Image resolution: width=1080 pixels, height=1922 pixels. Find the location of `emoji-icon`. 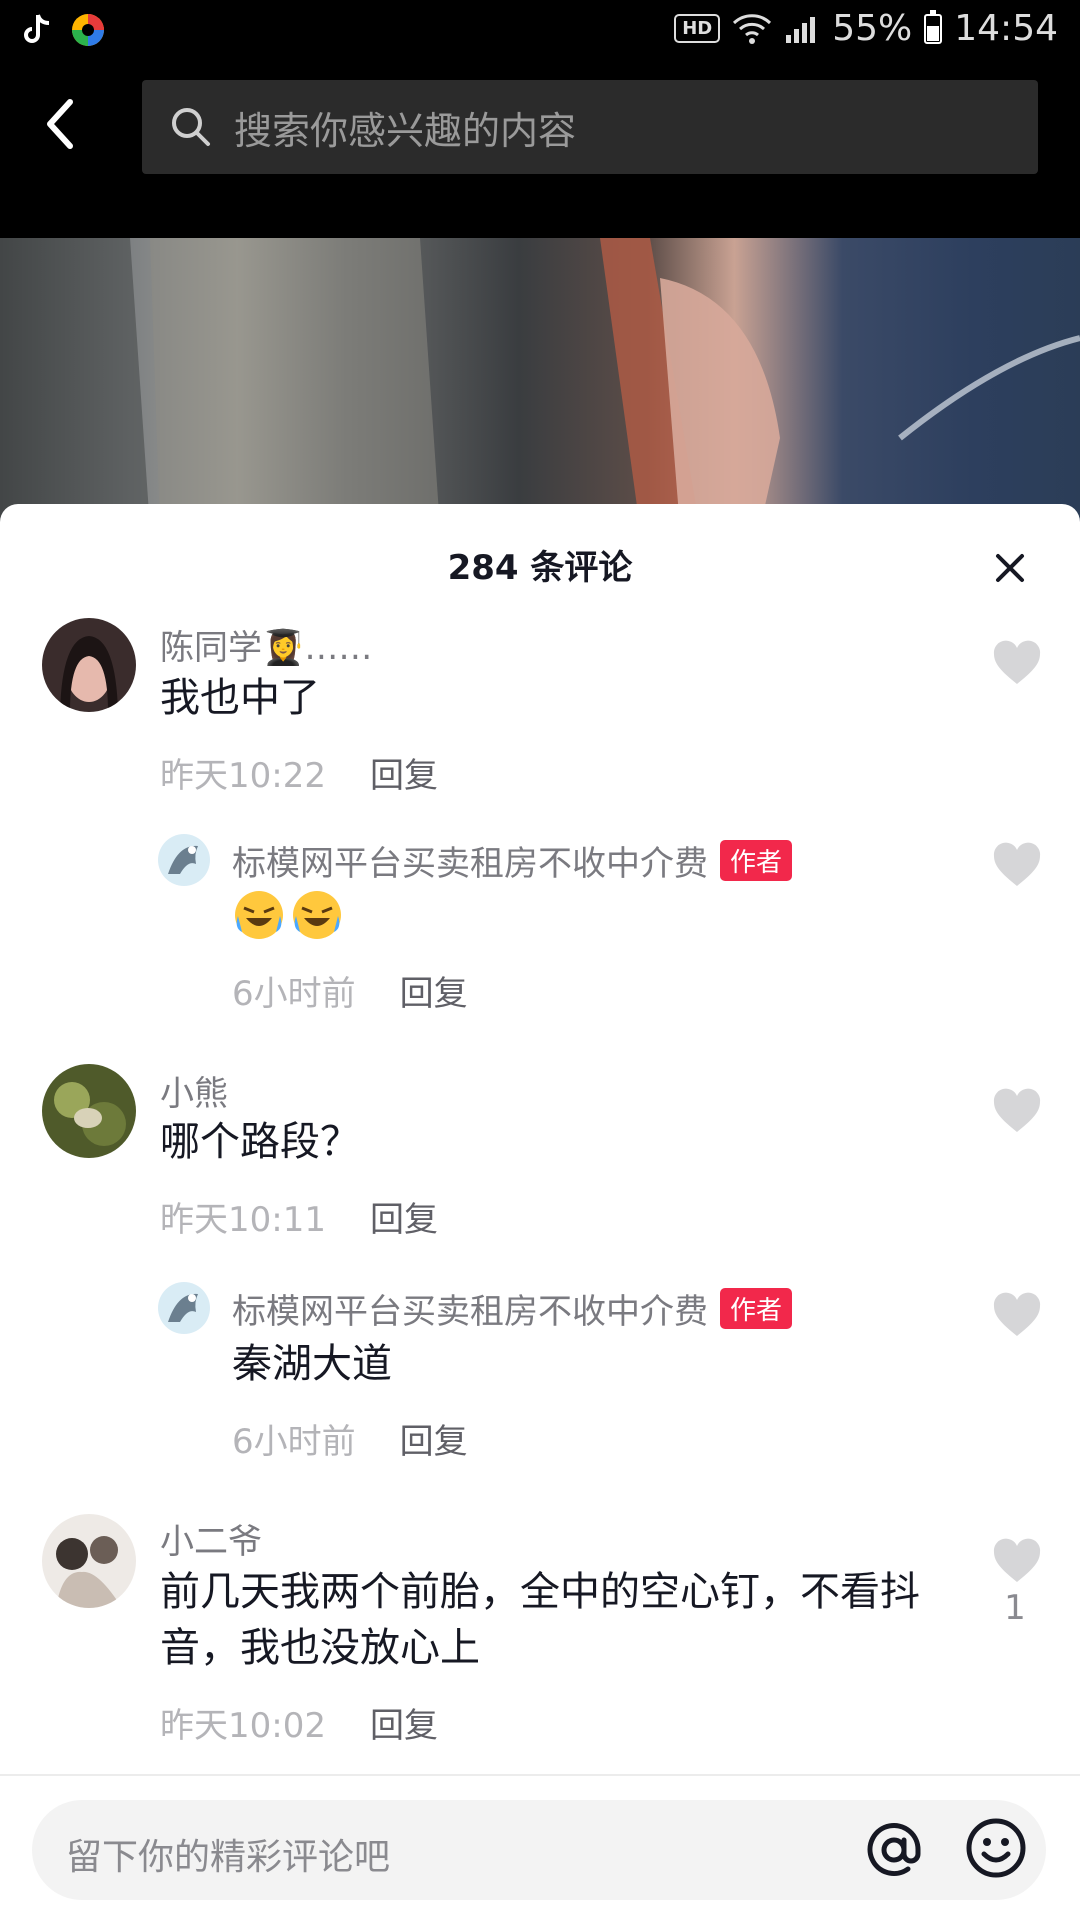

emoji-icon is located at coordinates (996, 1848).